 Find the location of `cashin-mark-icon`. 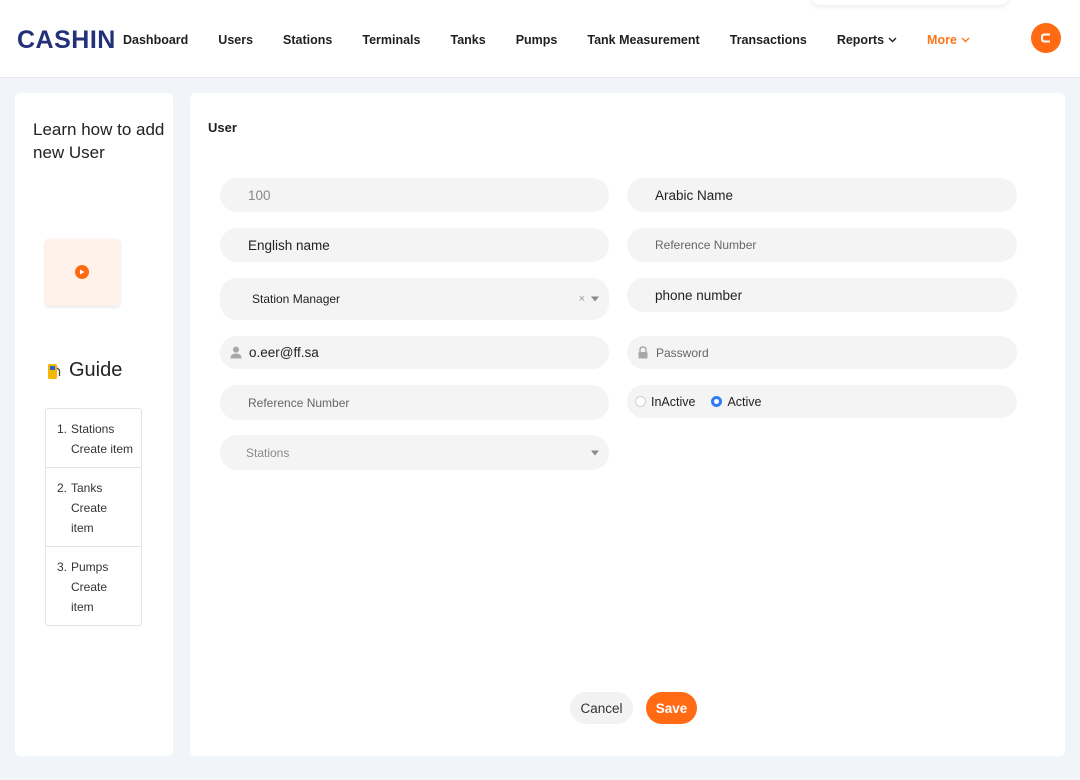

cashin-mark-icon is located at coordinates (1045, 38).